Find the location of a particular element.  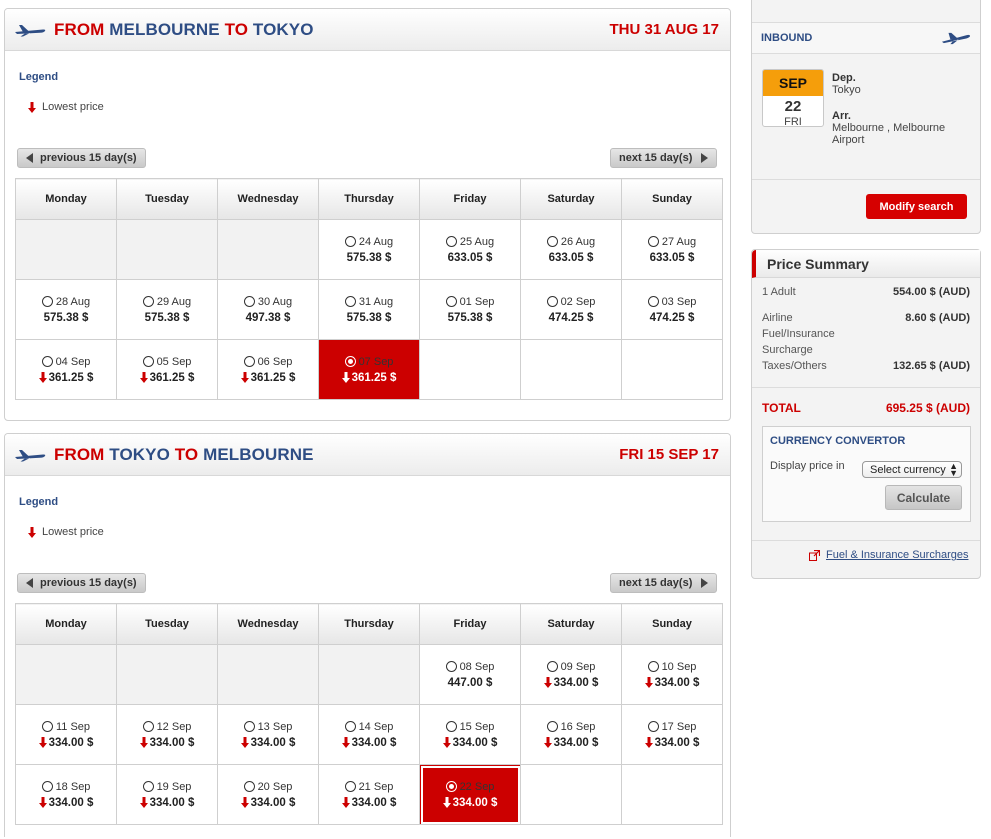

calendar-day-cell: 31 Aug 575.38 $ is located at coordinates (369, 309).